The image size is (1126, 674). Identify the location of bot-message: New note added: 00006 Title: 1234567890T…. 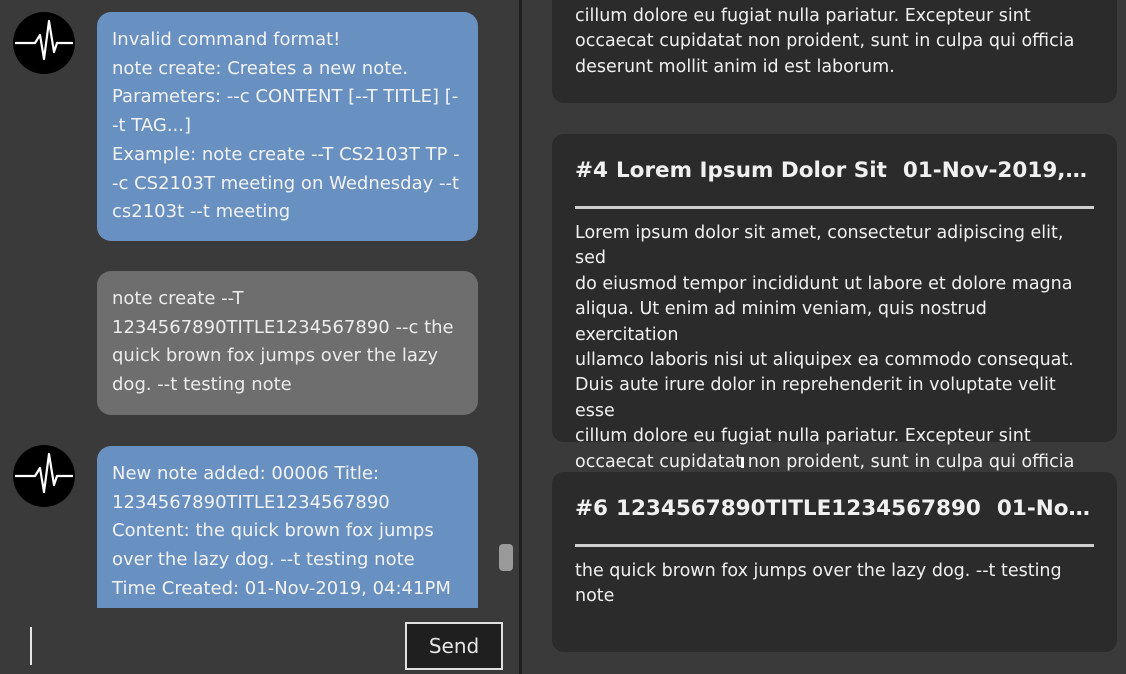
(287, 527).